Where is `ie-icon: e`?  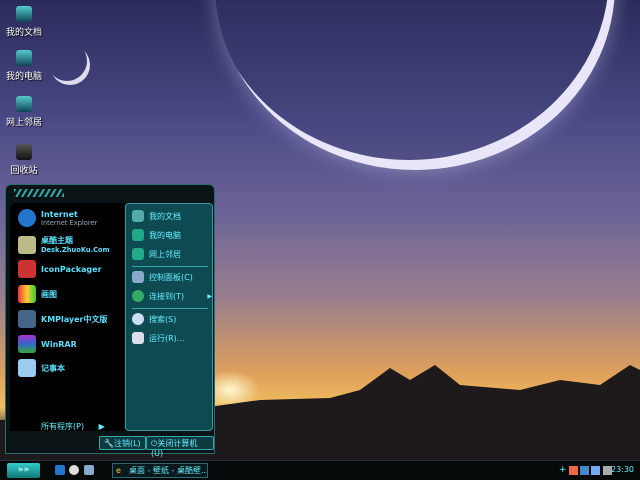
ie-icon: e is located at coordinates (118, 470).